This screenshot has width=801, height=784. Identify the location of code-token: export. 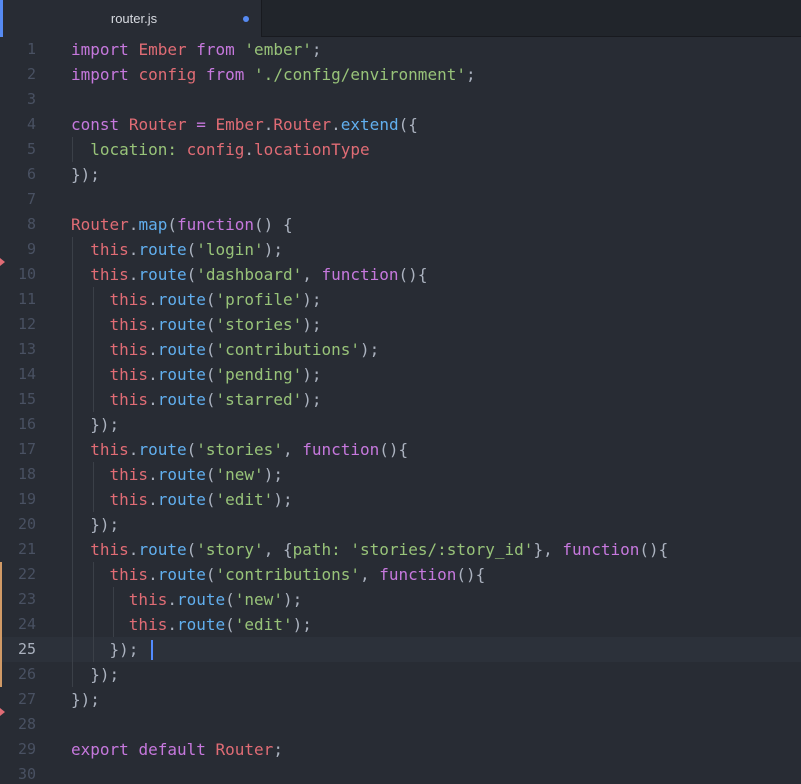
(100, 749).